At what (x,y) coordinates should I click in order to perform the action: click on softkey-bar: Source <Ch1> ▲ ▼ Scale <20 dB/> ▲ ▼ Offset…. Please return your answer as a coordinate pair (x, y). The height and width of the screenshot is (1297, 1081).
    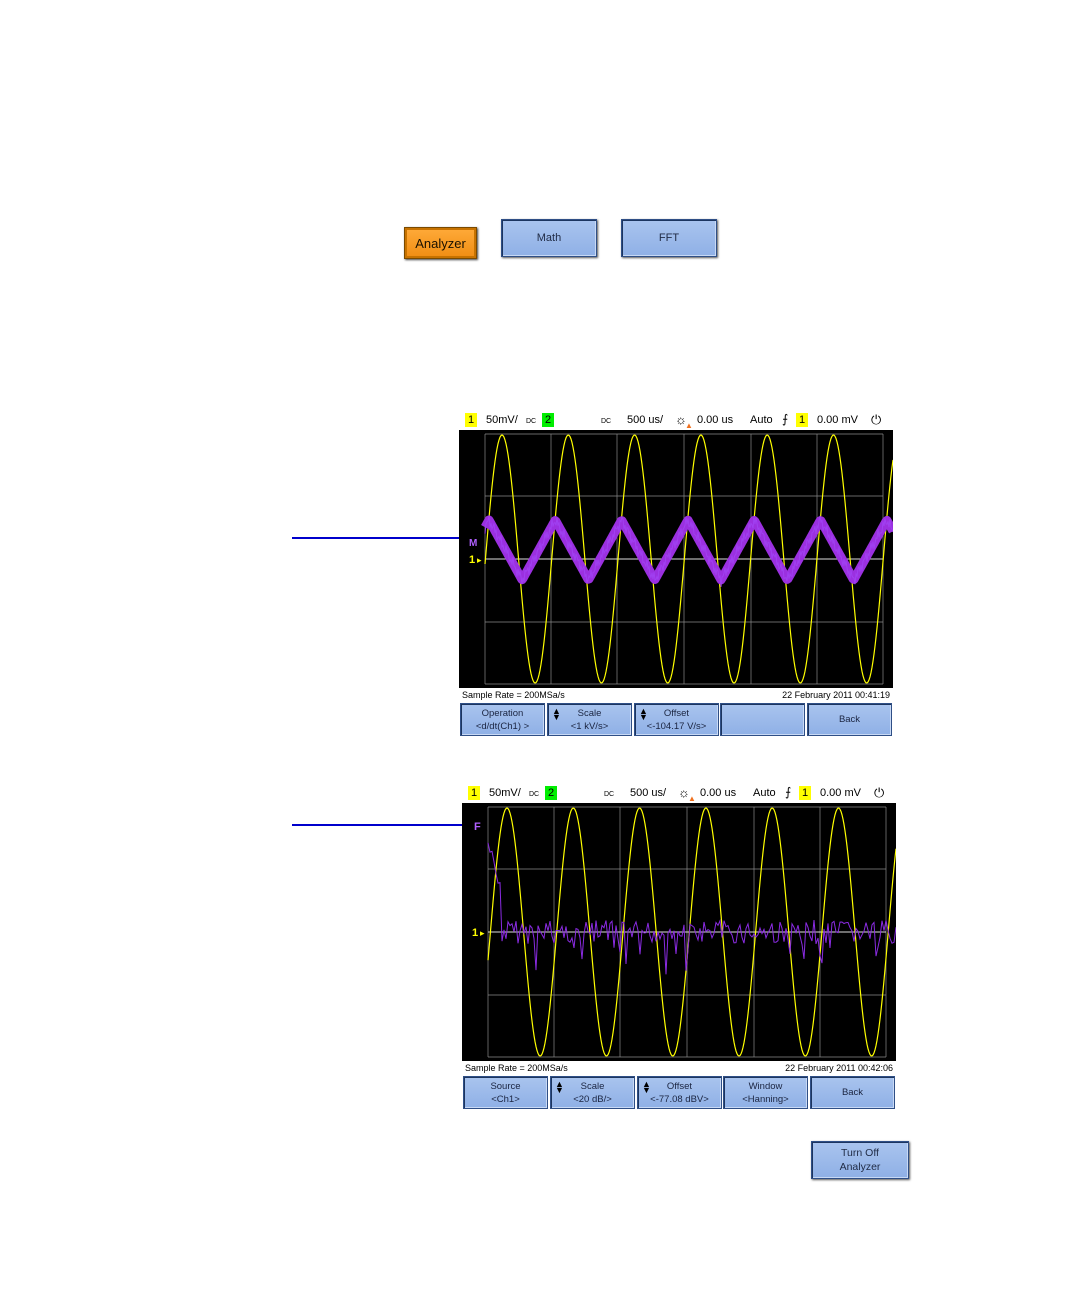
    Looking at the image, I should click on (679, 1093).